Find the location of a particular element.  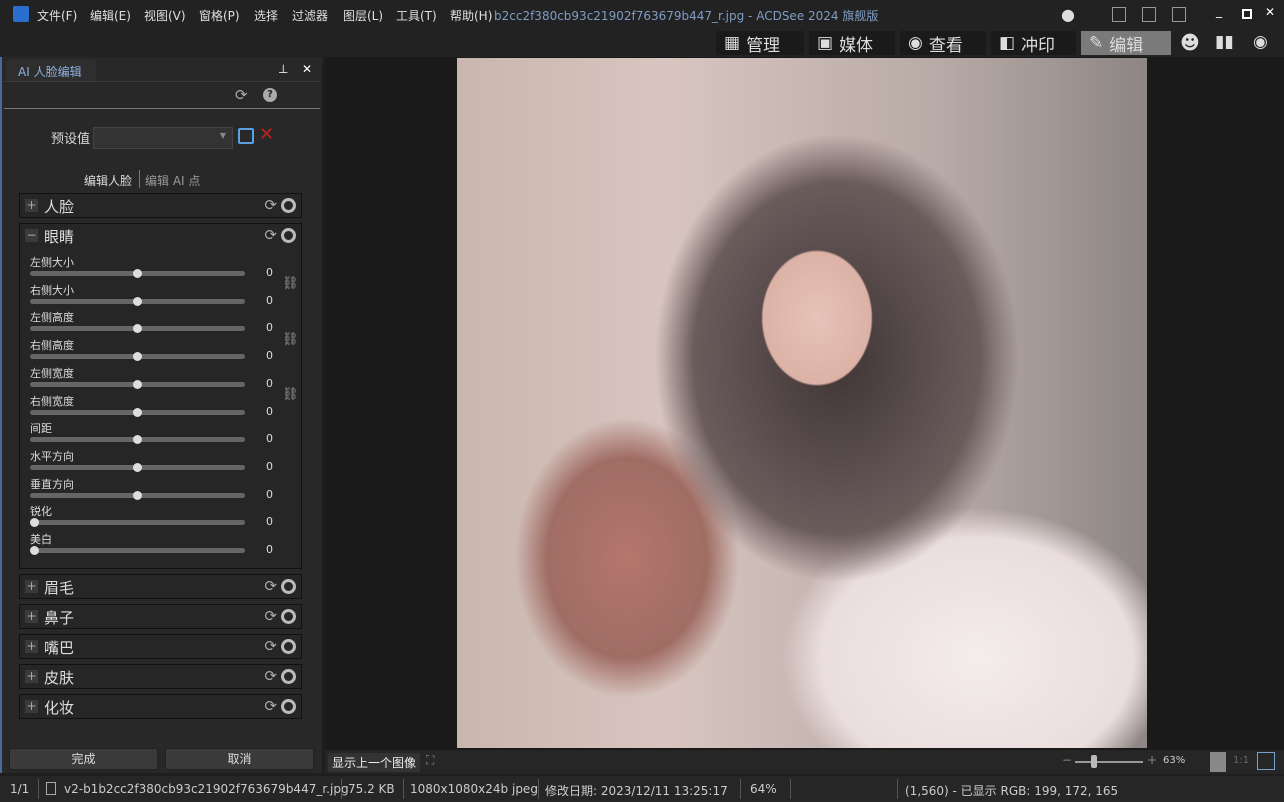

section-title: 皮肤 is located at coordinates (59, 677).